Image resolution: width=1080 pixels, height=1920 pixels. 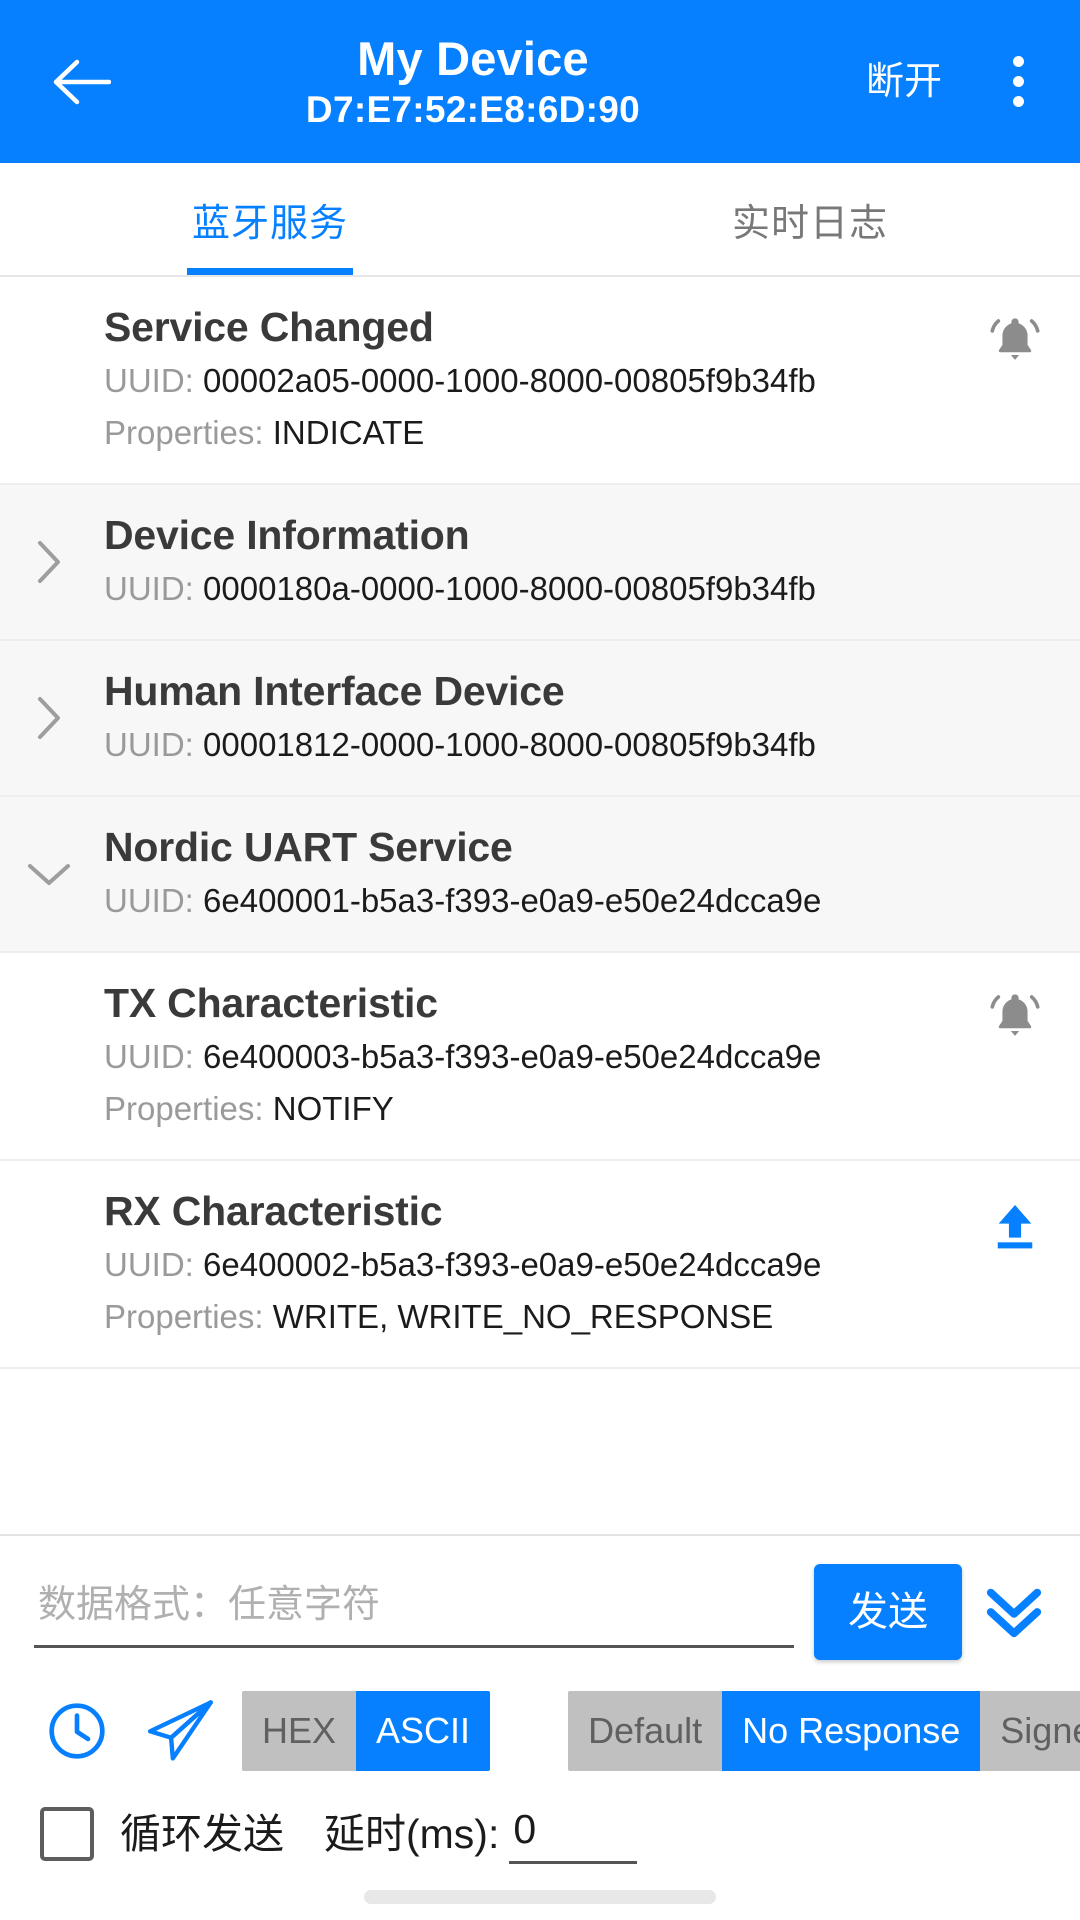 What do you see at coordinates (1014, 1612) in the screenshot?
I see `double-chevron-down-icon` at bounding box center [1014, 1612].